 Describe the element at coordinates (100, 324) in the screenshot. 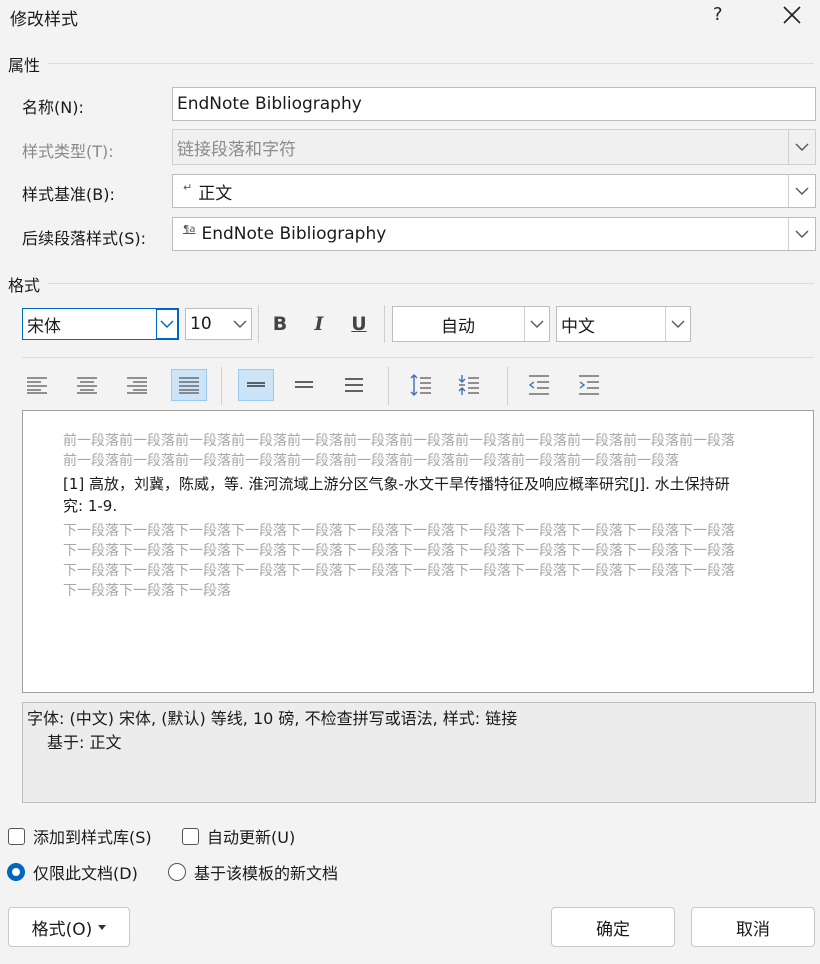

I see `font-name-select: 宋体` at that location.